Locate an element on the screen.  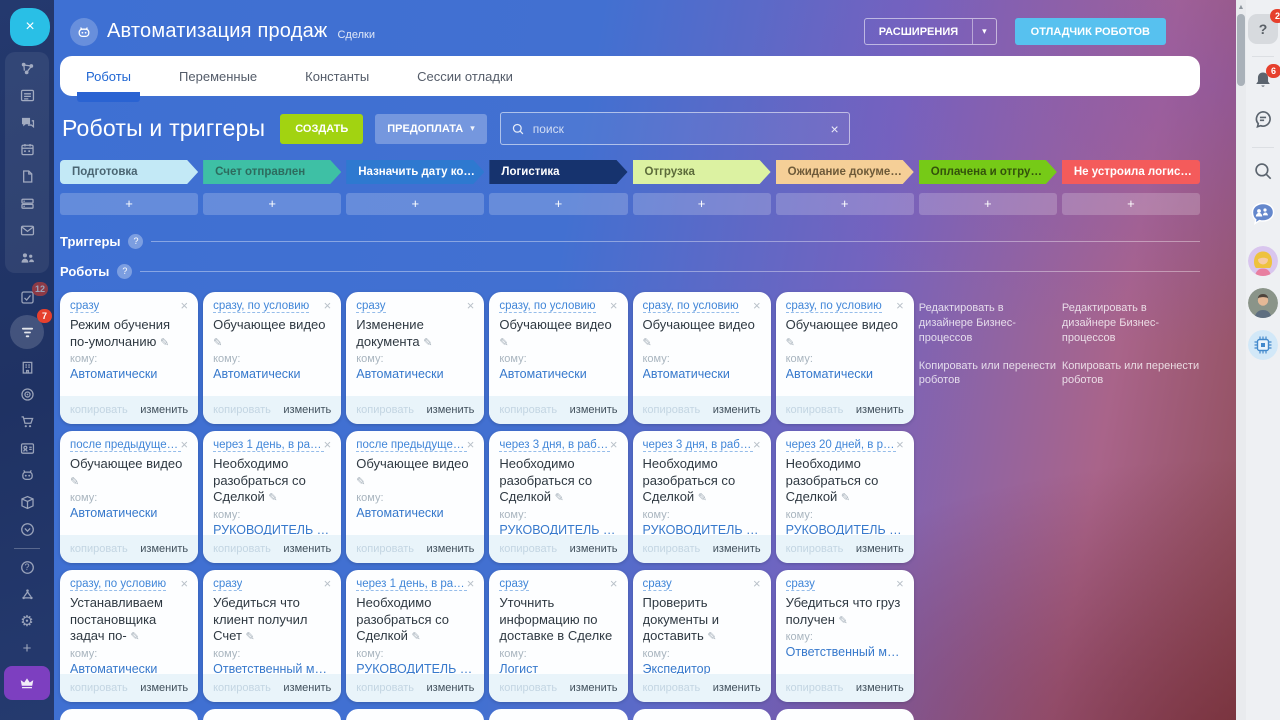
stage-schet-otpravlen: Счет отправлен is located at coordinates (272, 172).